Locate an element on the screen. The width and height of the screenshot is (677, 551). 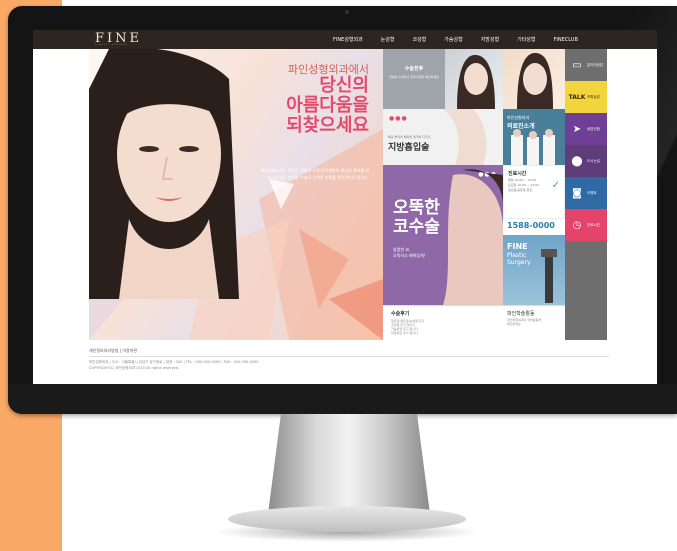
hero-line-3: 아름다움을 is located at coordinates (327, 105).